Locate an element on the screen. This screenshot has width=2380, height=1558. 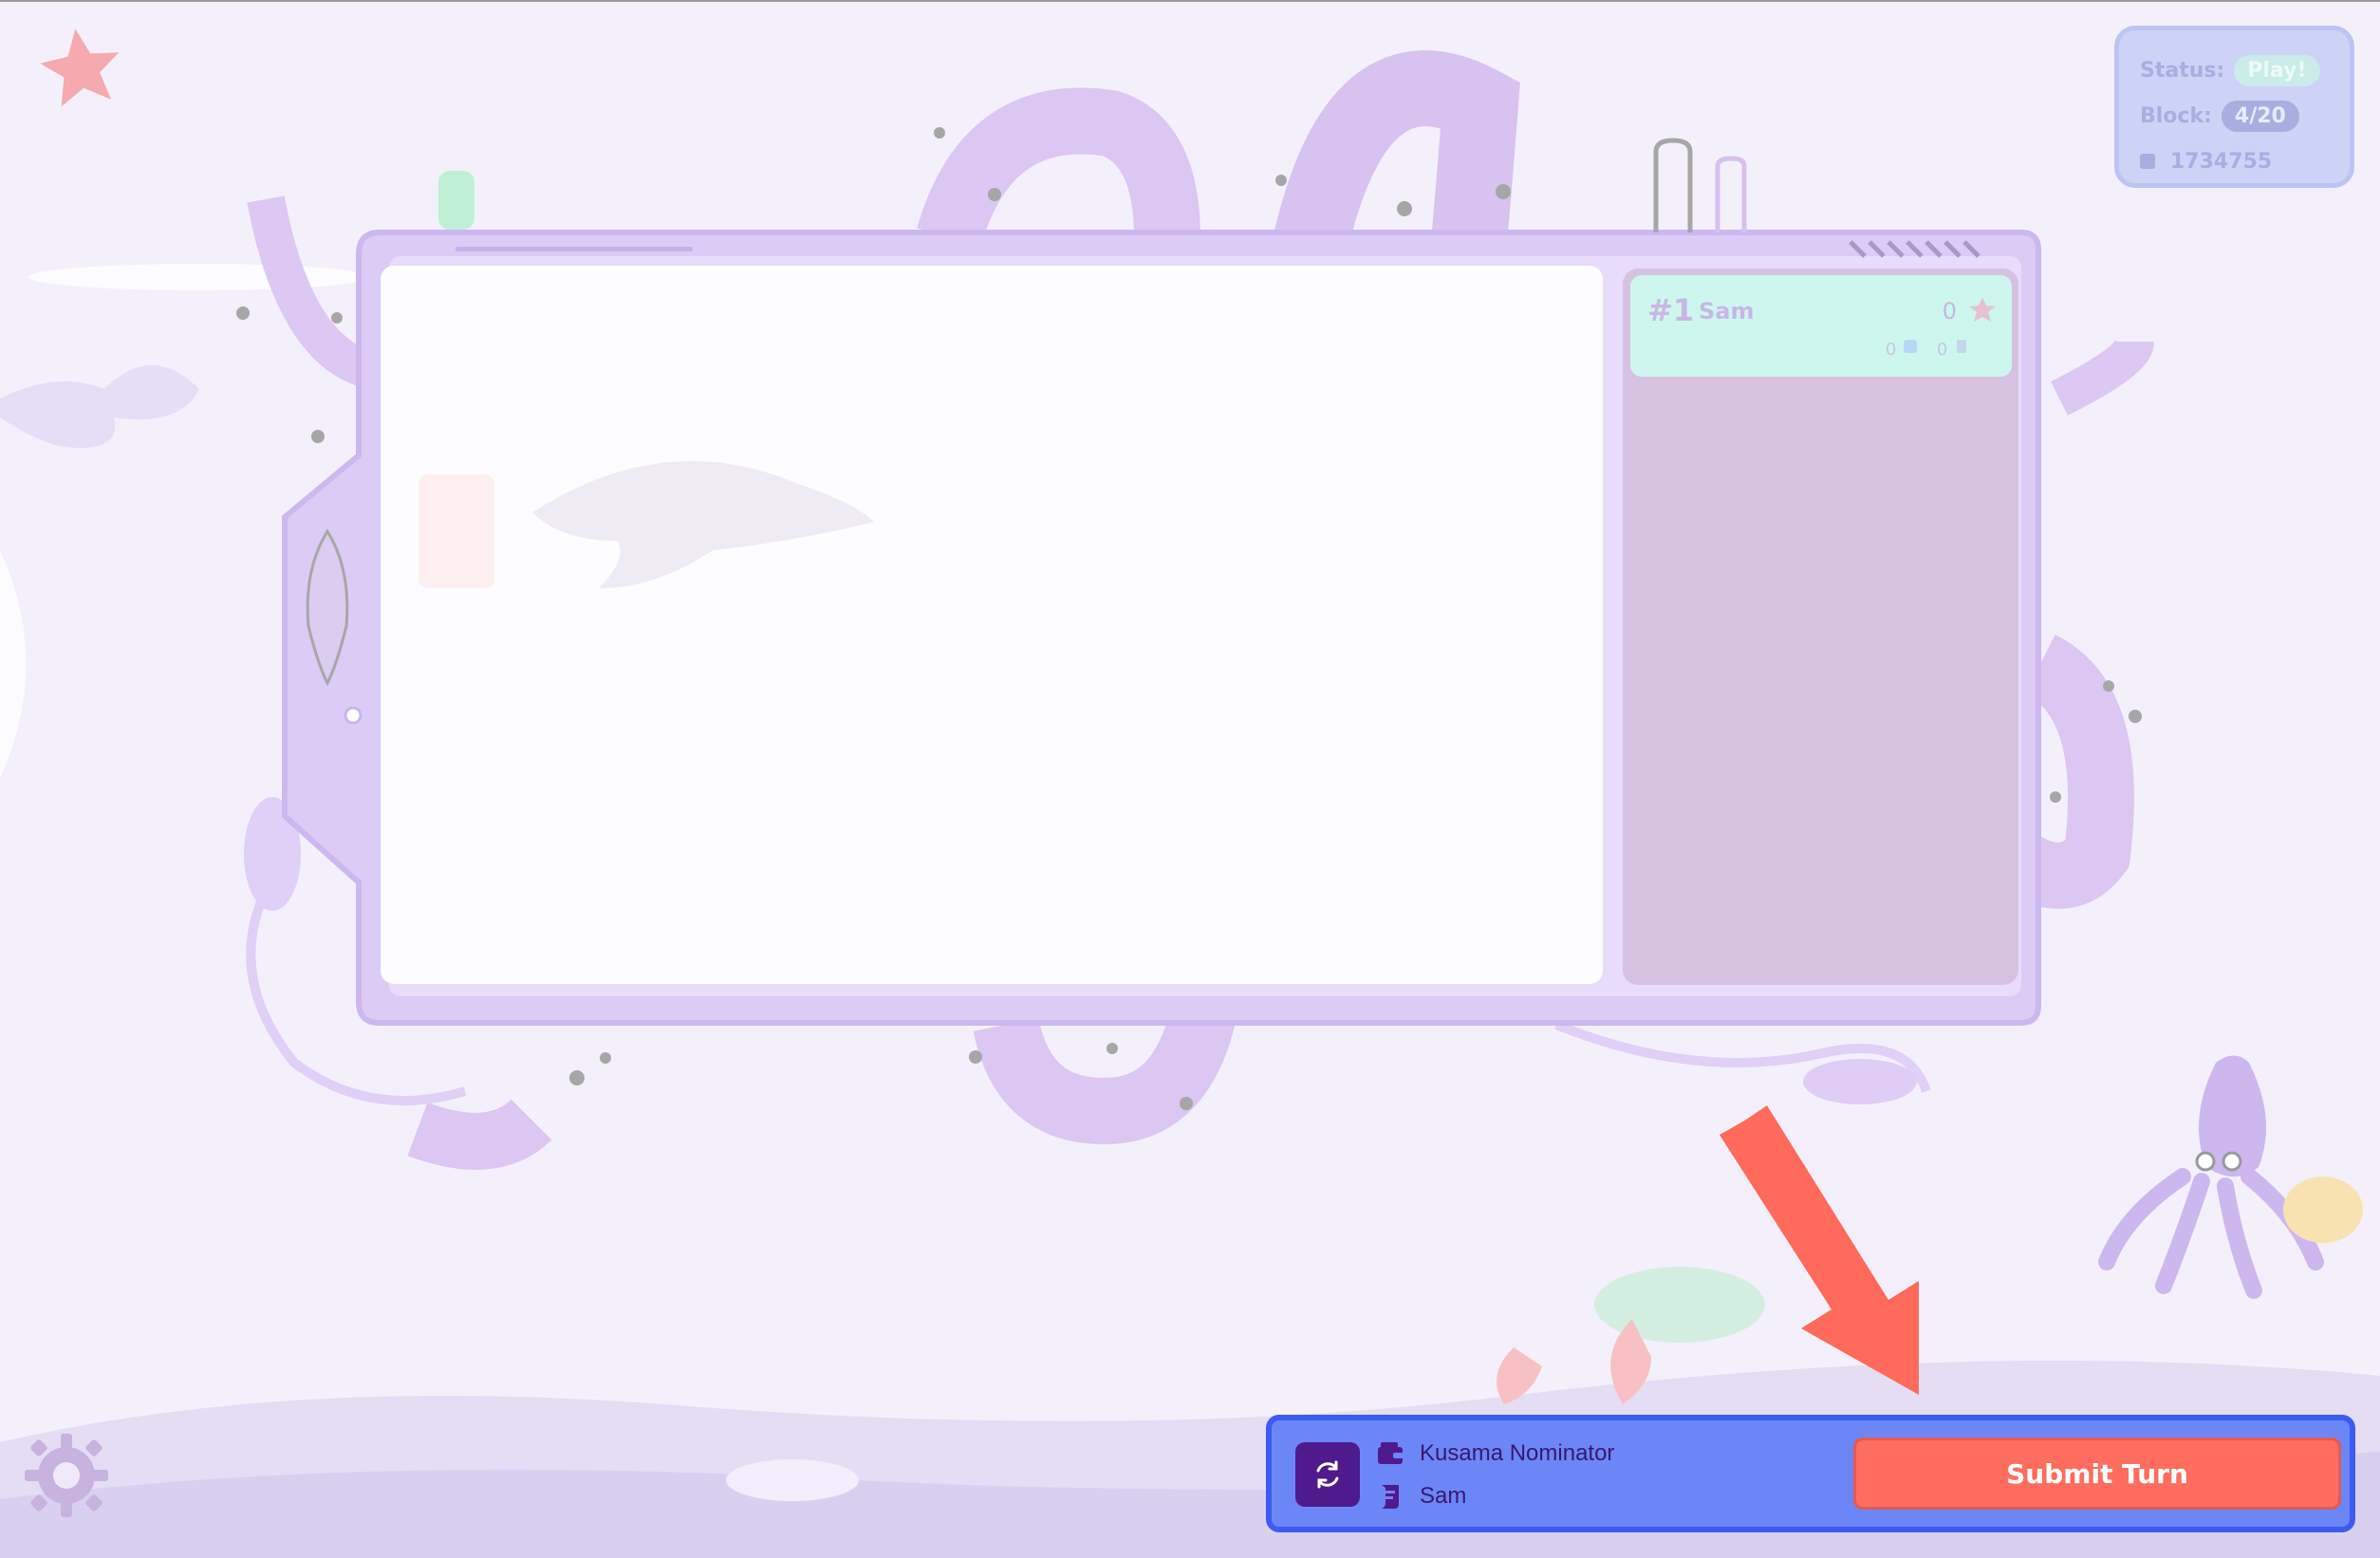
player-line: Sam is located at coordinates (1421, 1496).